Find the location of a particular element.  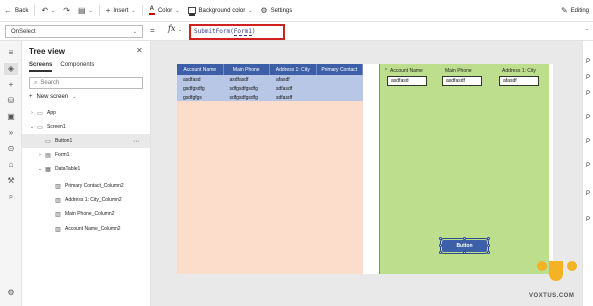

settings-icon: ⚙ is located at coordinates (11, 293).